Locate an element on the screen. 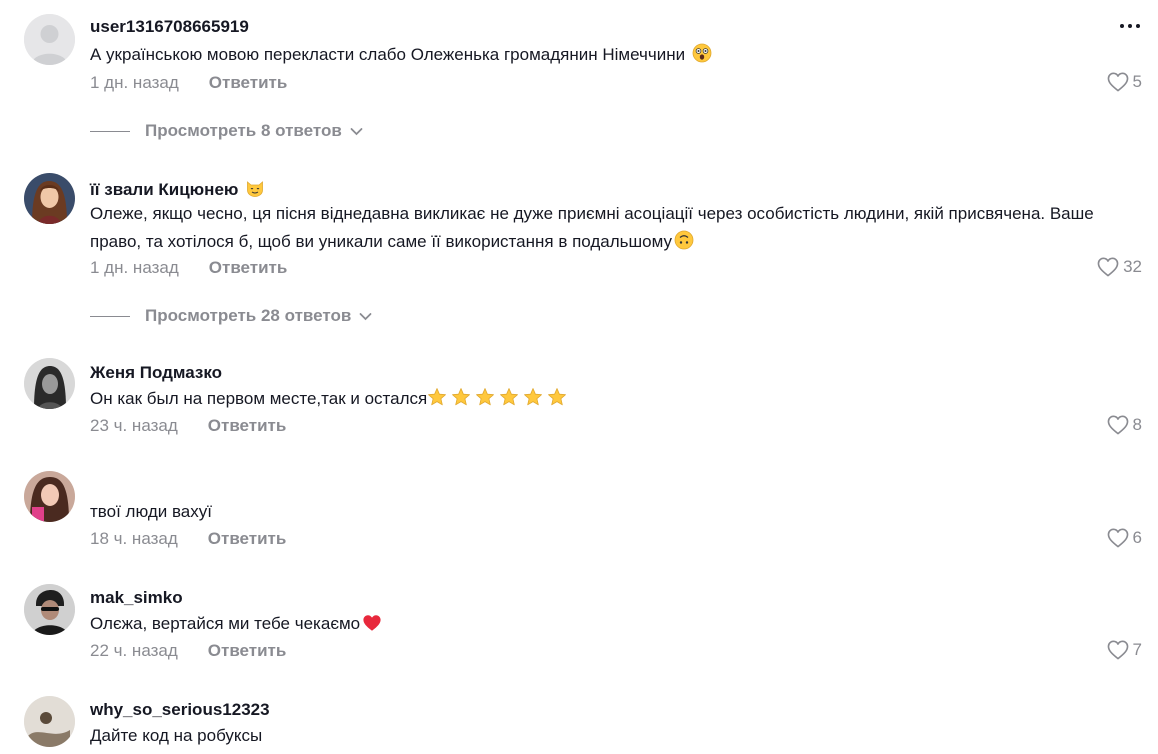  comment-text: Он как был на первом месте,так и остался is located at coordinates (615, 399).